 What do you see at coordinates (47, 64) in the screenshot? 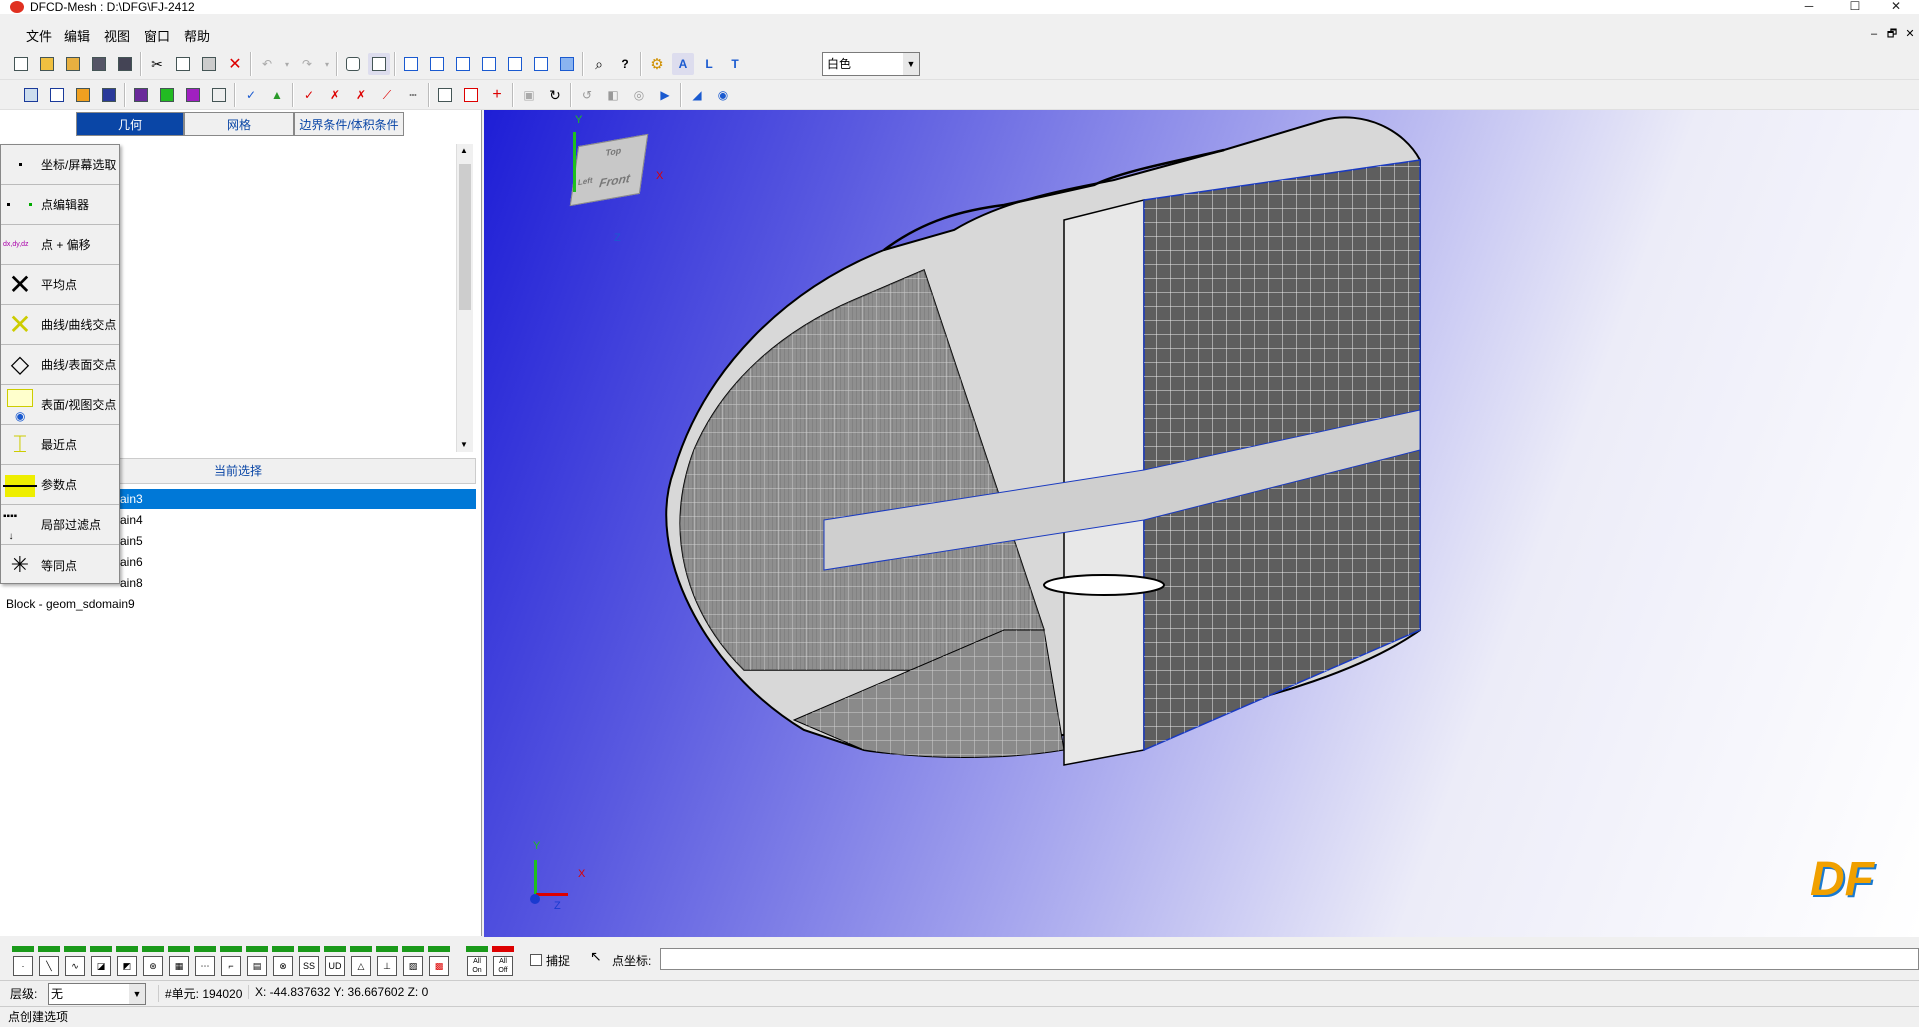
I see `open-folder-icon` at bounding box center [47, 64].